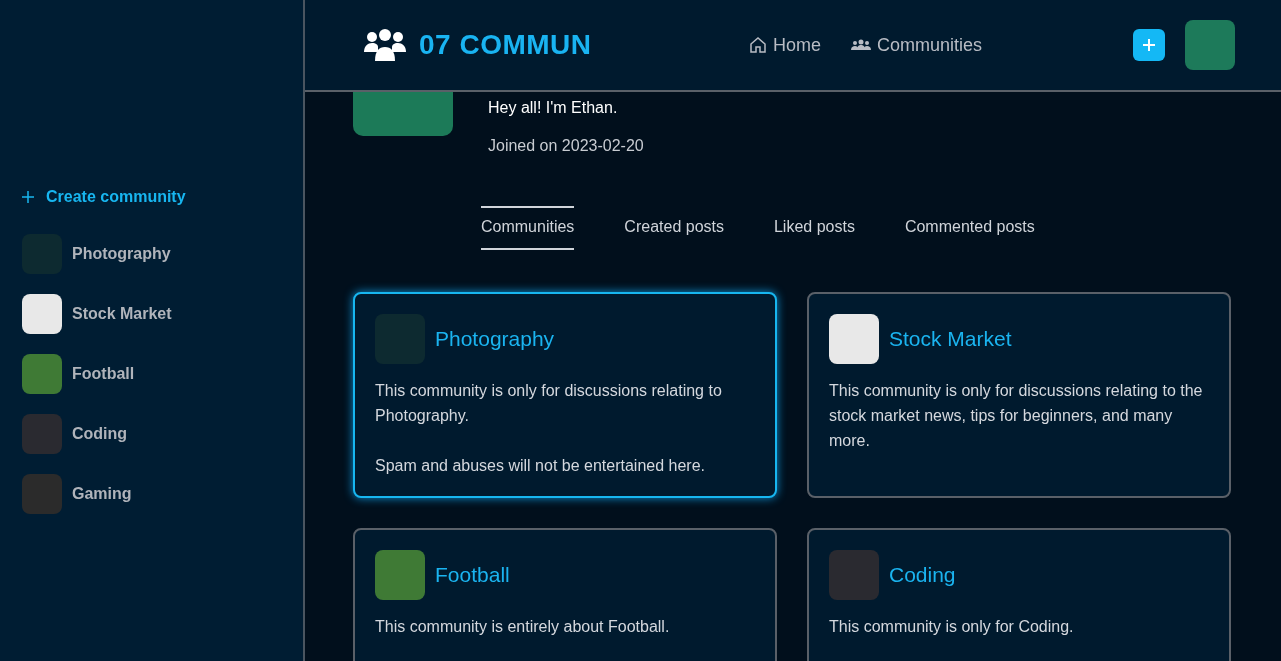  What do you see at coordinates (162, 494) in the screenshot?
I see `sidebar-item: Gaming` at bounding box center [162, 494].